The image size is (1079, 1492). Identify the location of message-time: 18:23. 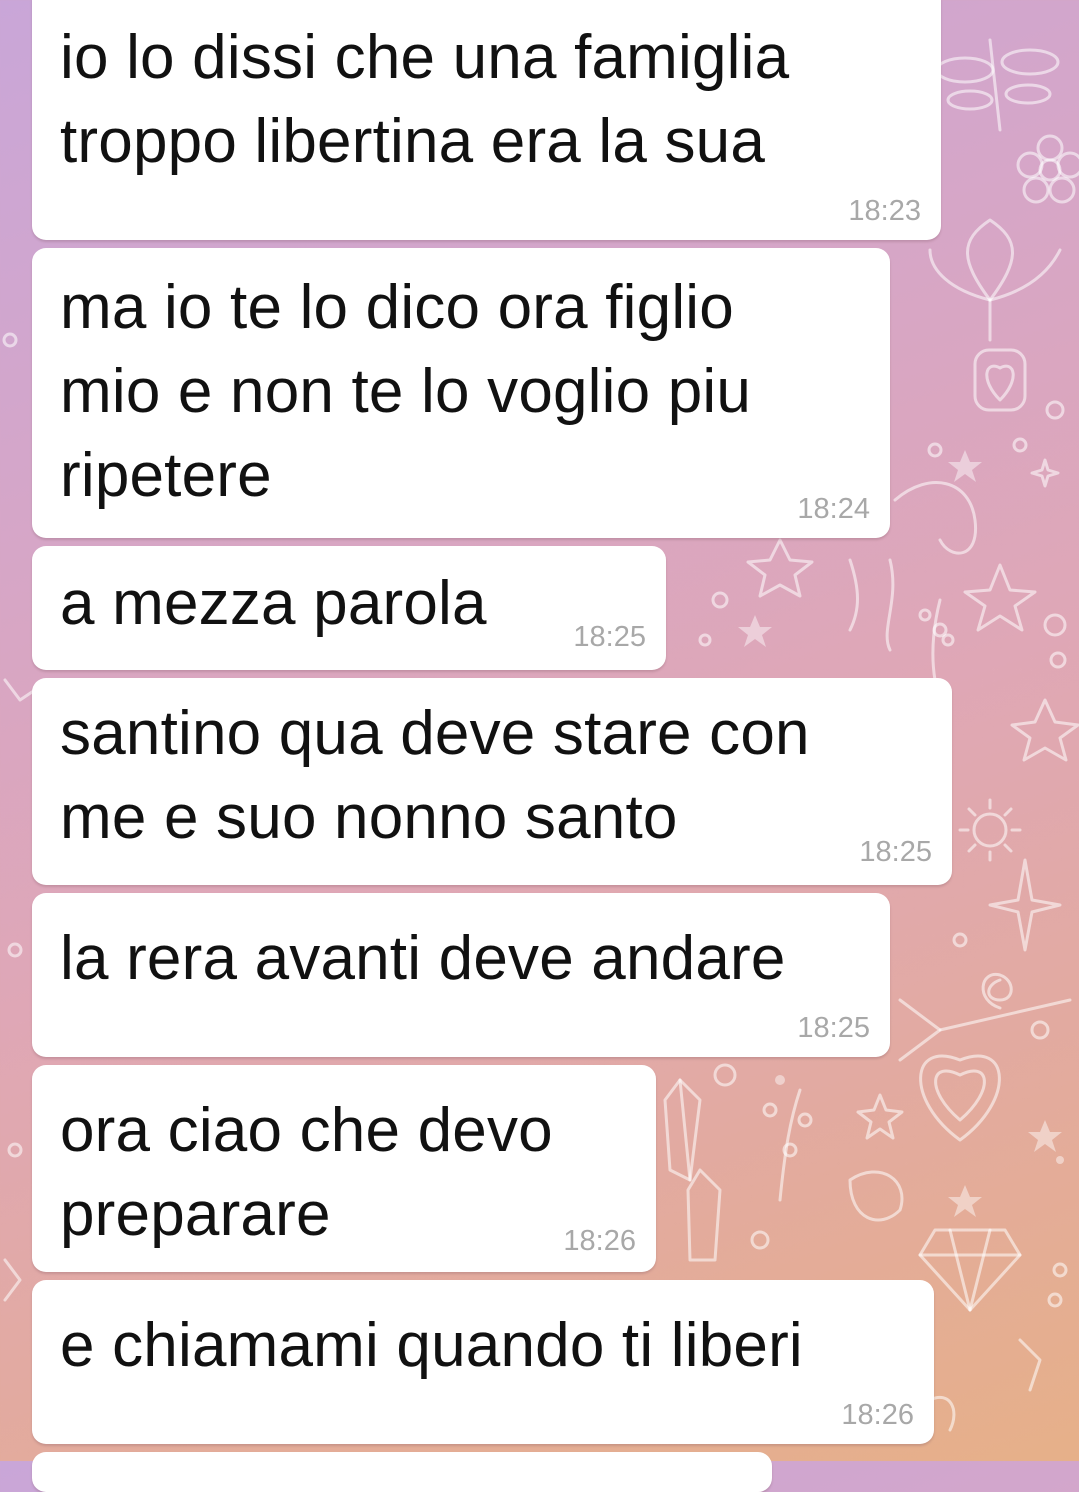
(884, 211).